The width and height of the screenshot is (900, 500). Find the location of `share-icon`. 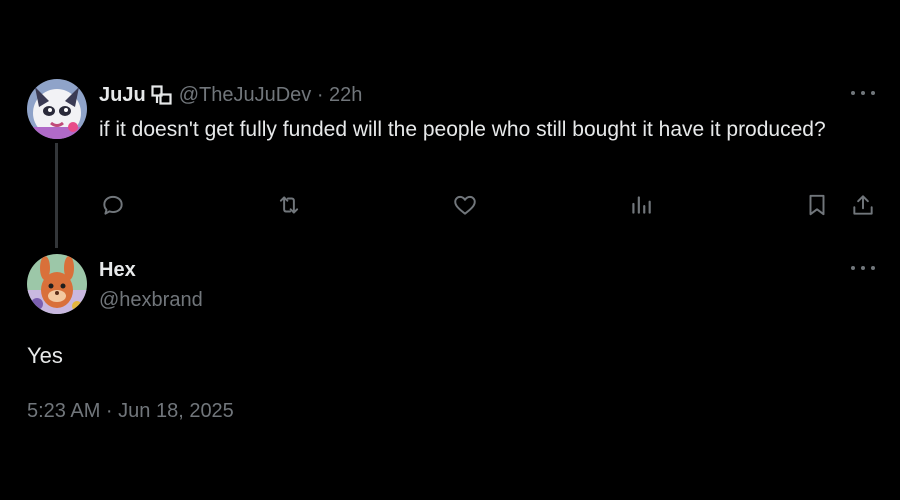

share-icon is located at coordinates (863, 205).